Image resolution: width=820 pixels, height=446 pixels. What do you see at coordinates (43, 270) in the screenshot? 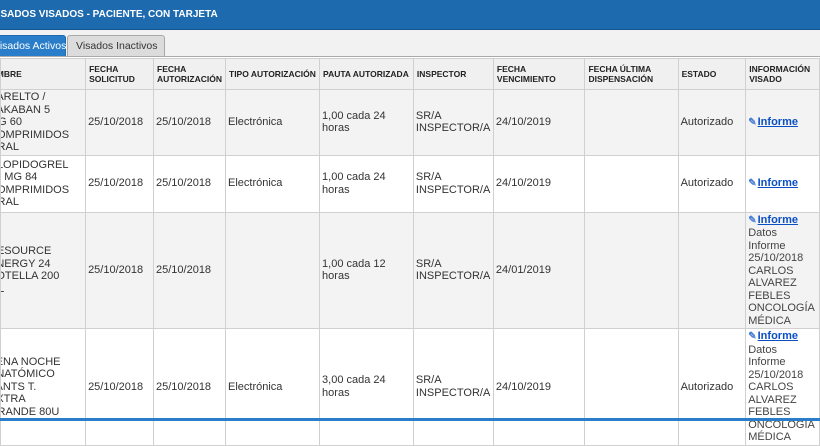
I see `cell-nombre: RESOURCE ENERGY 24 BOTELLA 200 ML` at bounding box center [43, 270].